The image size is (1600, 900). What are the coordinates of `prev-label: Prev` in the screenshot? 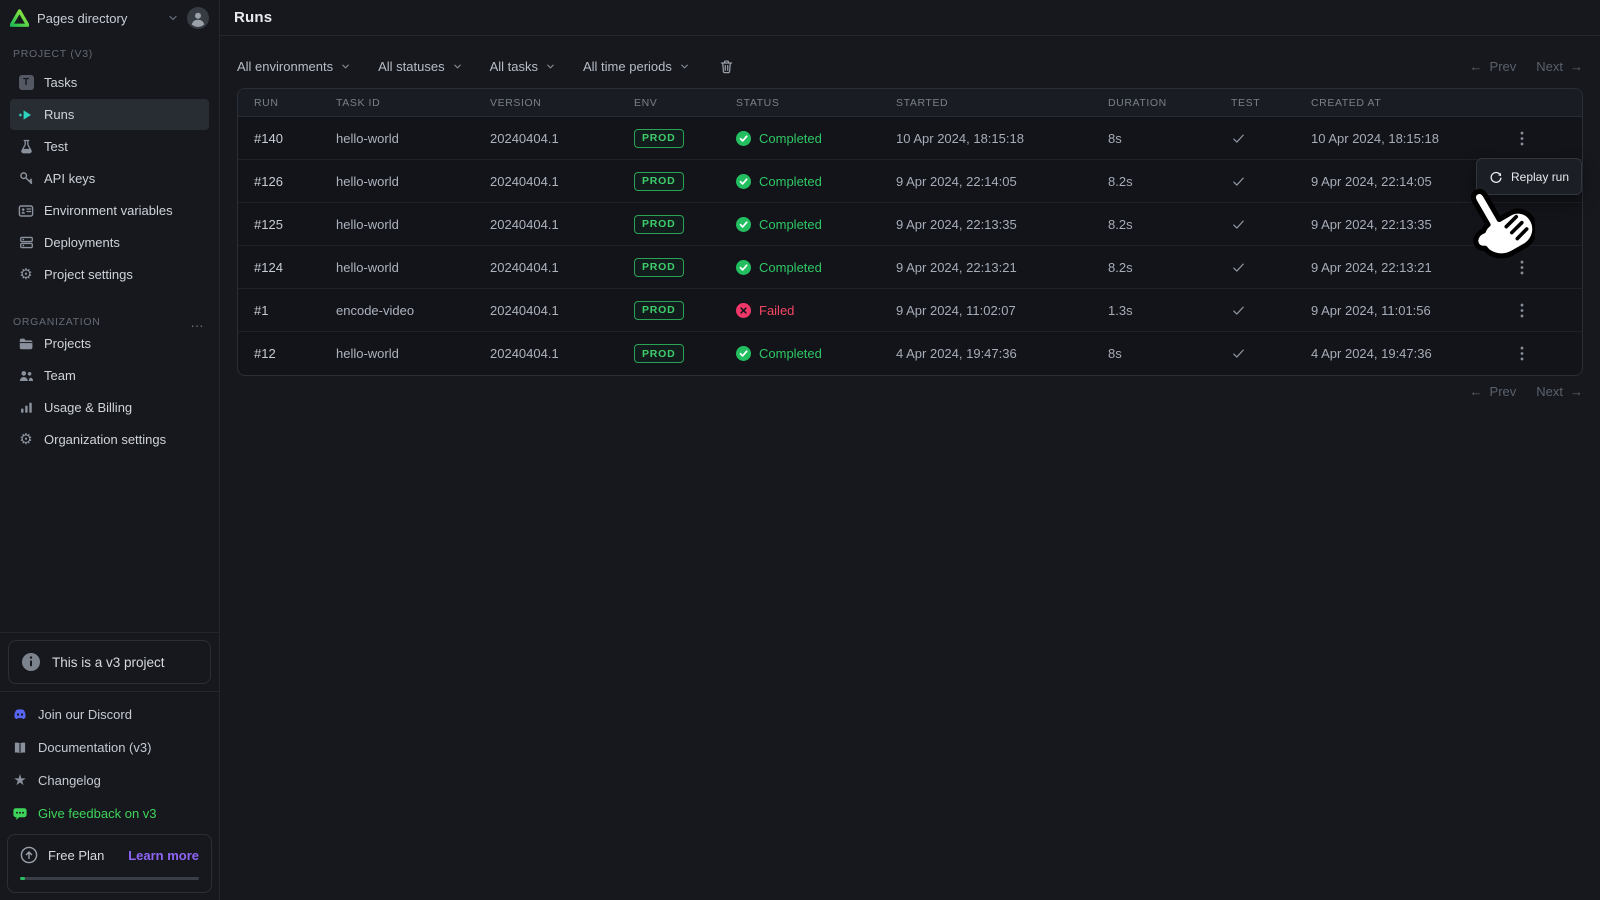 It's located at (1503, 391).